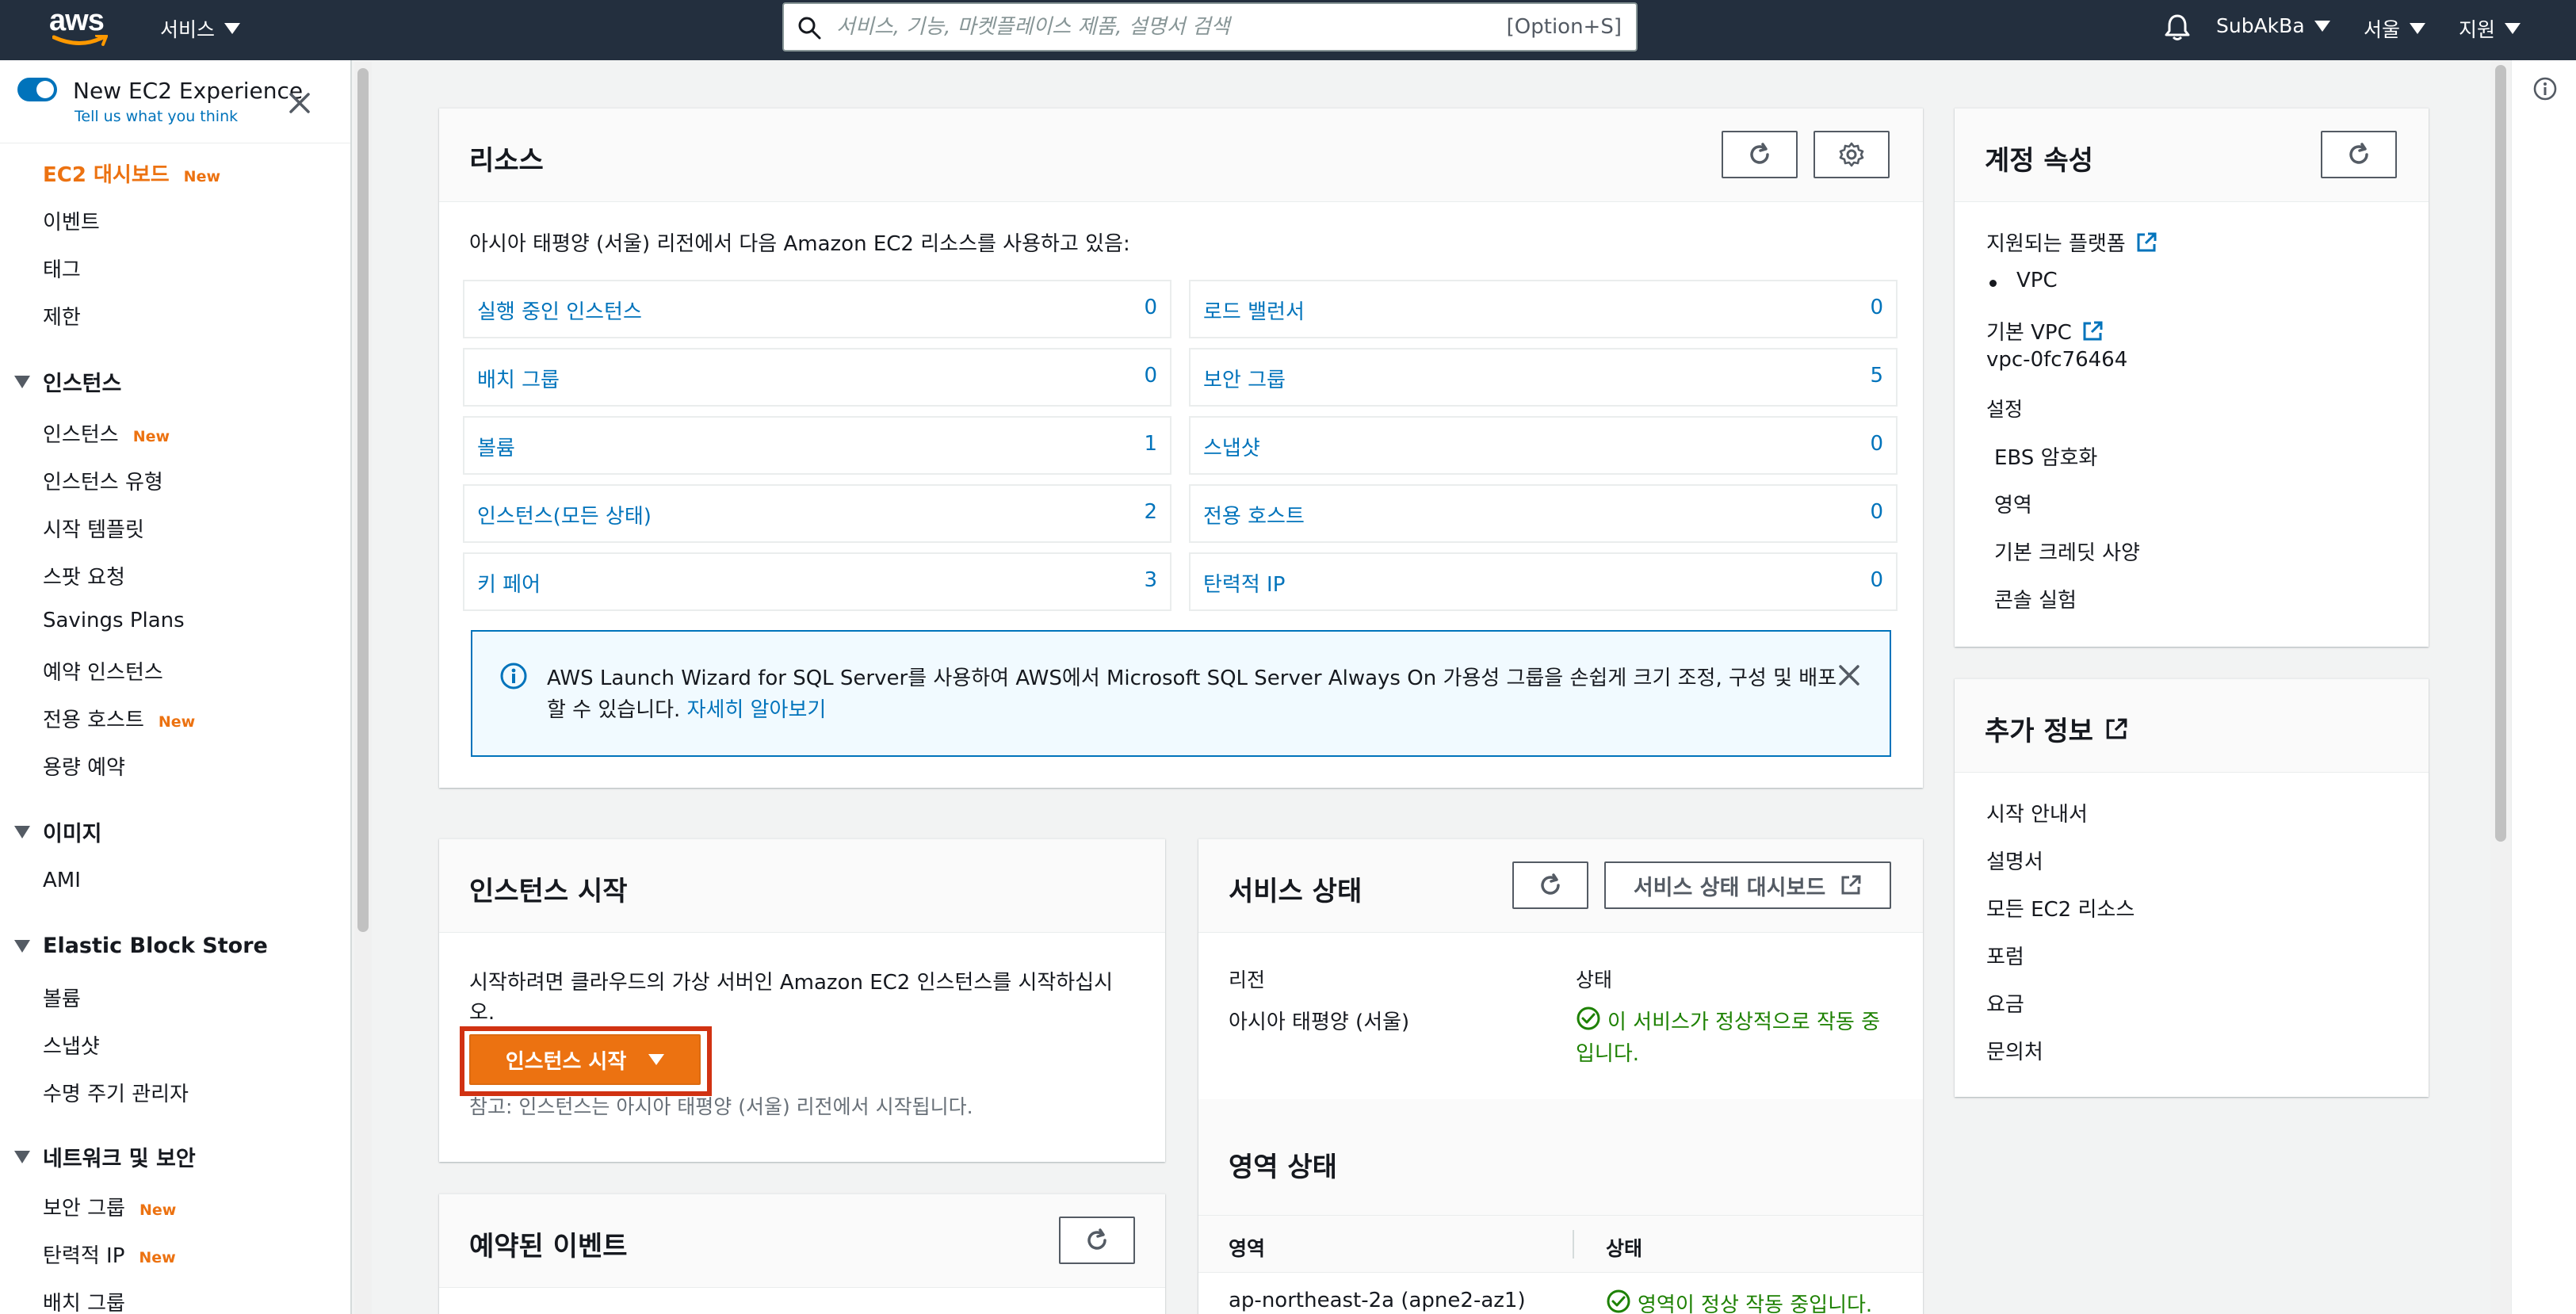 This screenshot has width=2576, height=1314. I want to click on support-menu: 지원, so click(2490, 28).